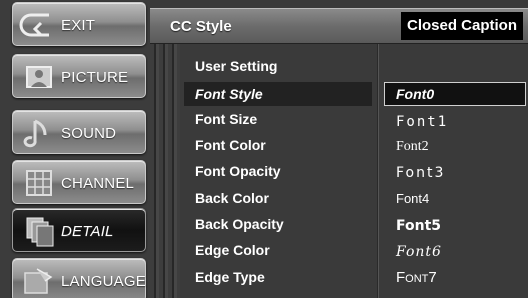 The width and height of the screenshot is (528, 298). I want to click on menu-picture-button: PICTURE, so click(79, 76).